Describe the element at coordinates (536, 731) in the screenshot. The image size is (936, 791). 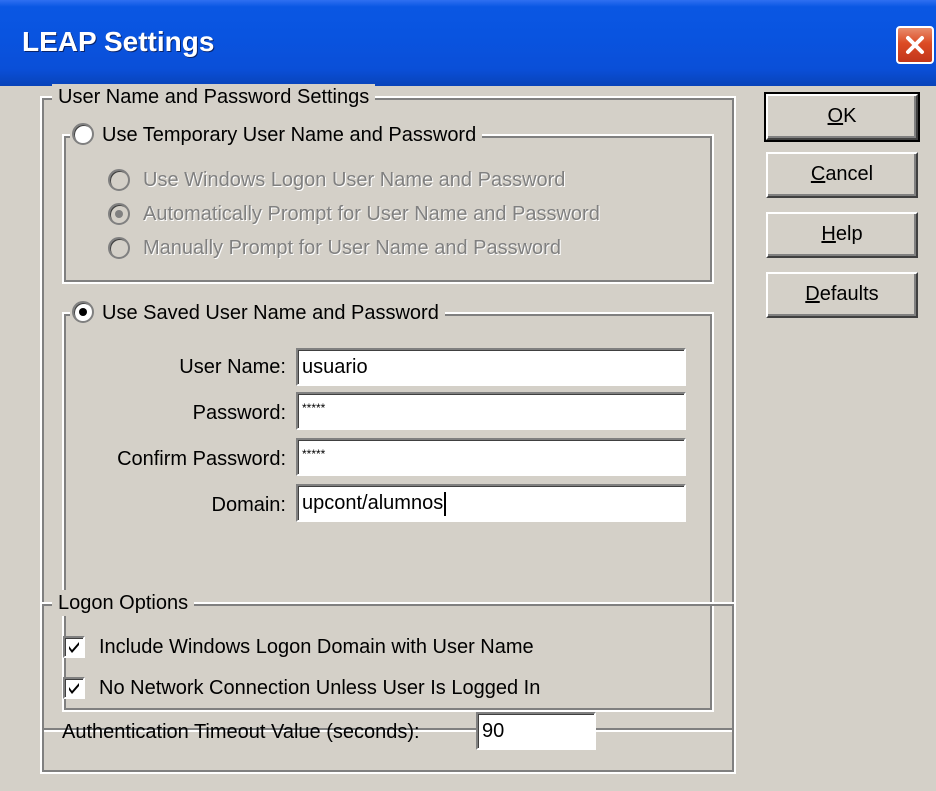
I see `timeout-input: 90` at that location.